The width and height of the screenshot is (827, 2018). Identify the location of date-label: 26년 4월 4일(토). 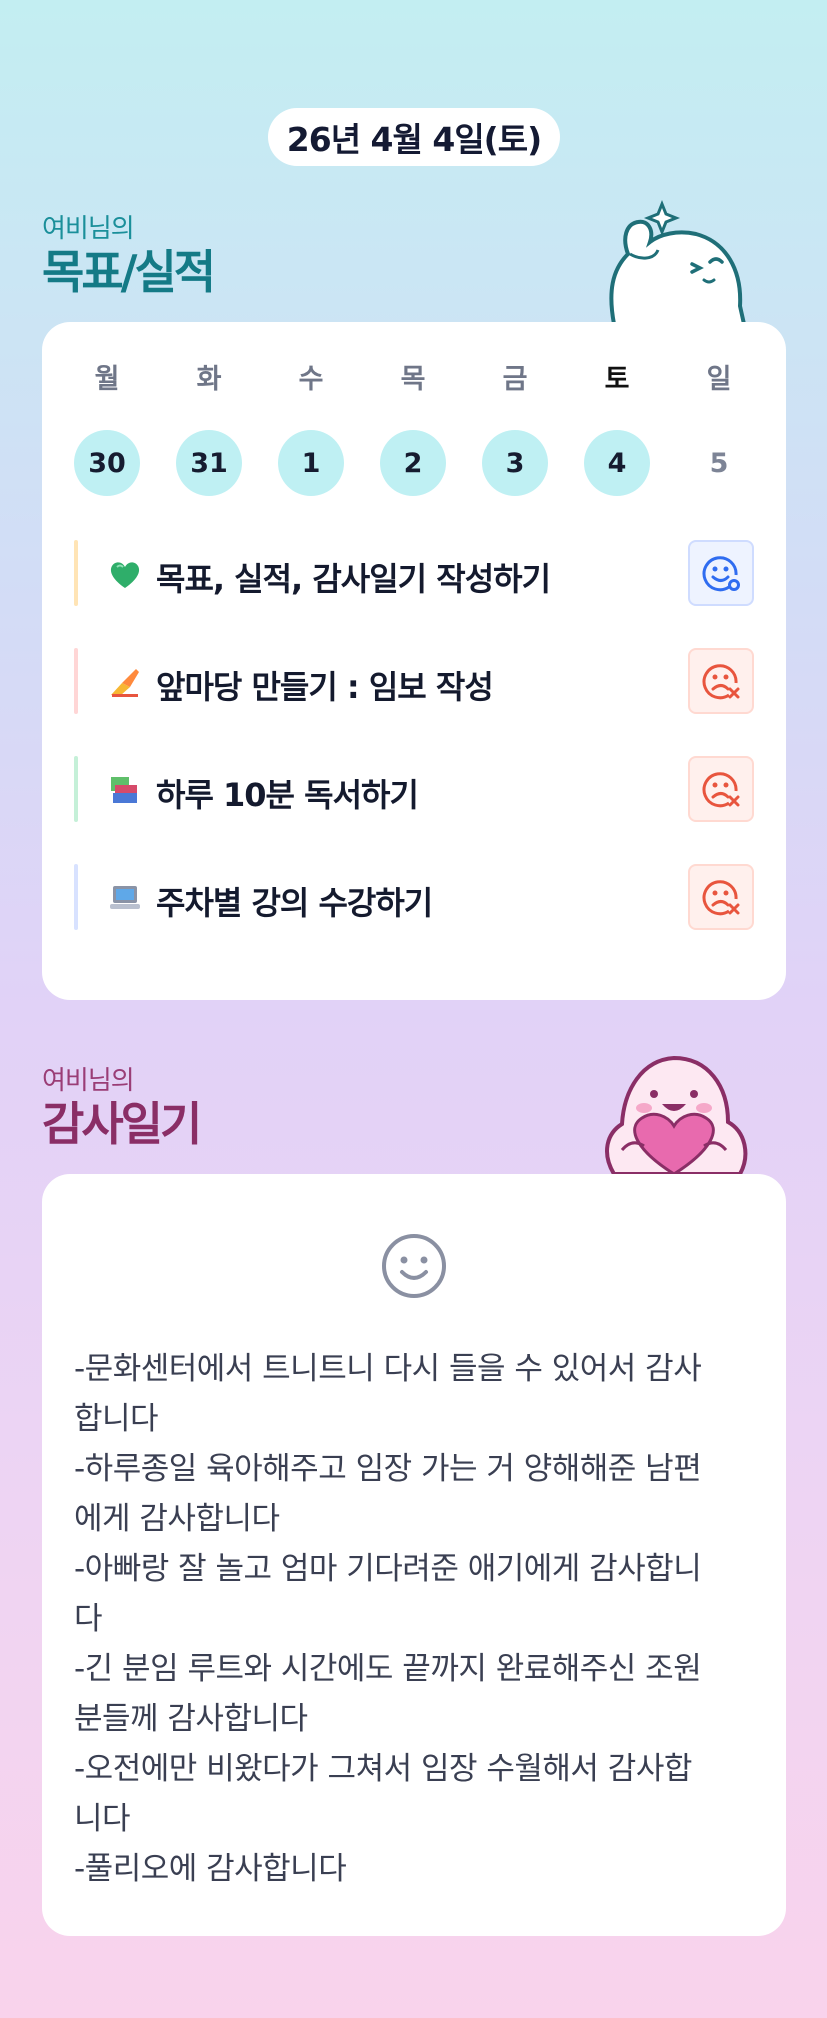
(414, 139).